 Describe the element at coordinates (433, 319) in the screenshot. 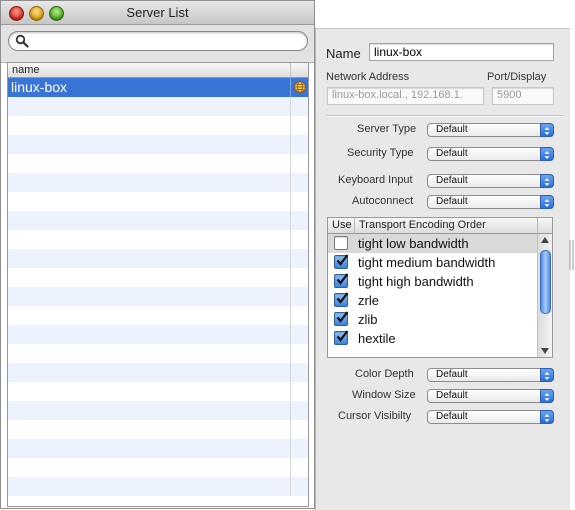

I see `encoding-row: zlib` at that location.